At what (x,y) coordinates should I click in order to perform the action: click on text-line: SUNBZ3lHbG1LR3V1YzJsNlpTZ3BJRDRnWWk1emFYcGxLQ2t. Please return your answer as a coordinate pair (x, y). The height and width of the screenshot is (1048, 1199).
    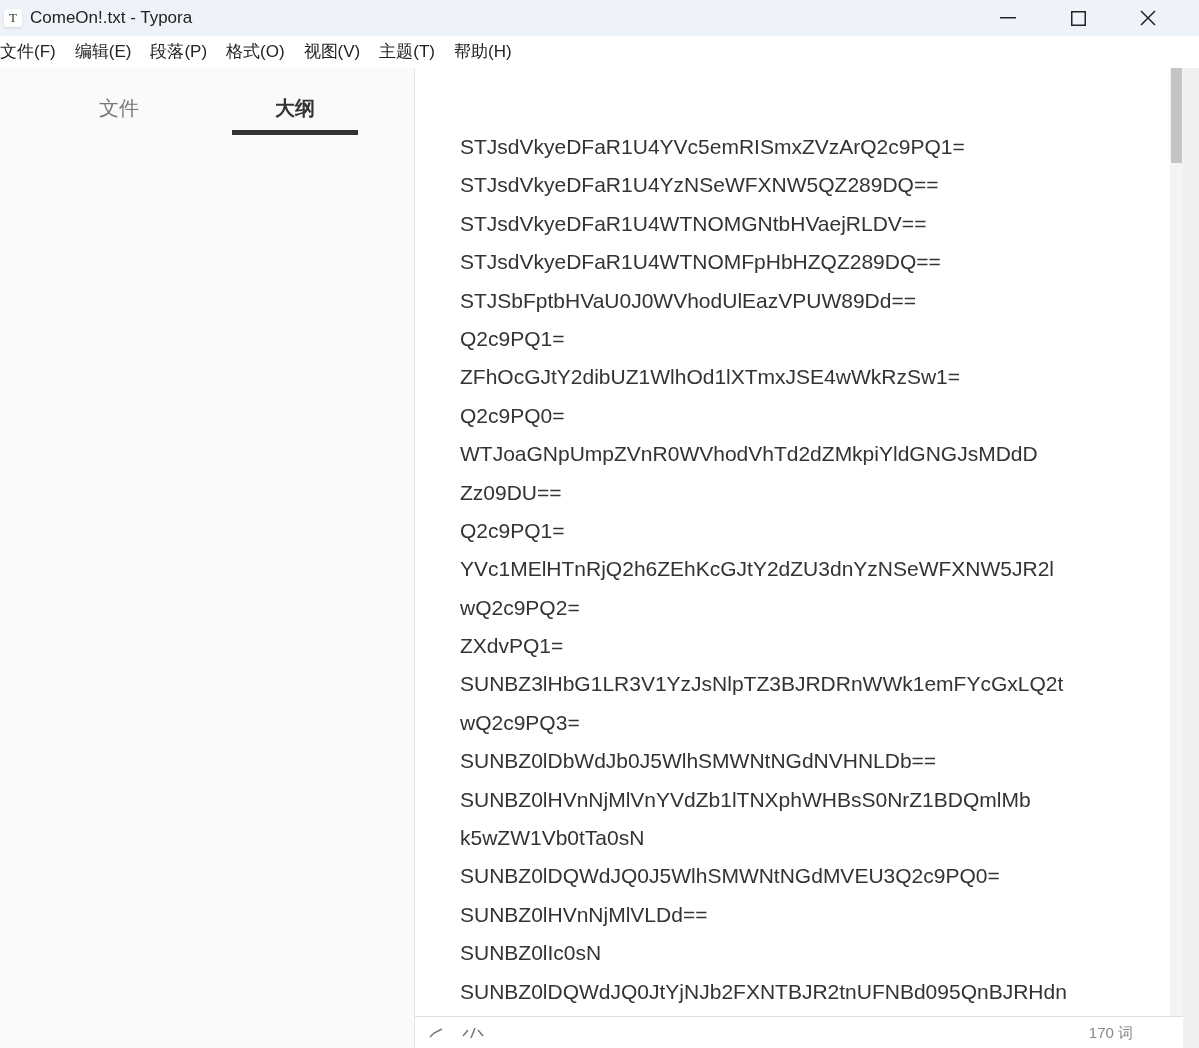
    Looking at the image, I should click on (762, 684).